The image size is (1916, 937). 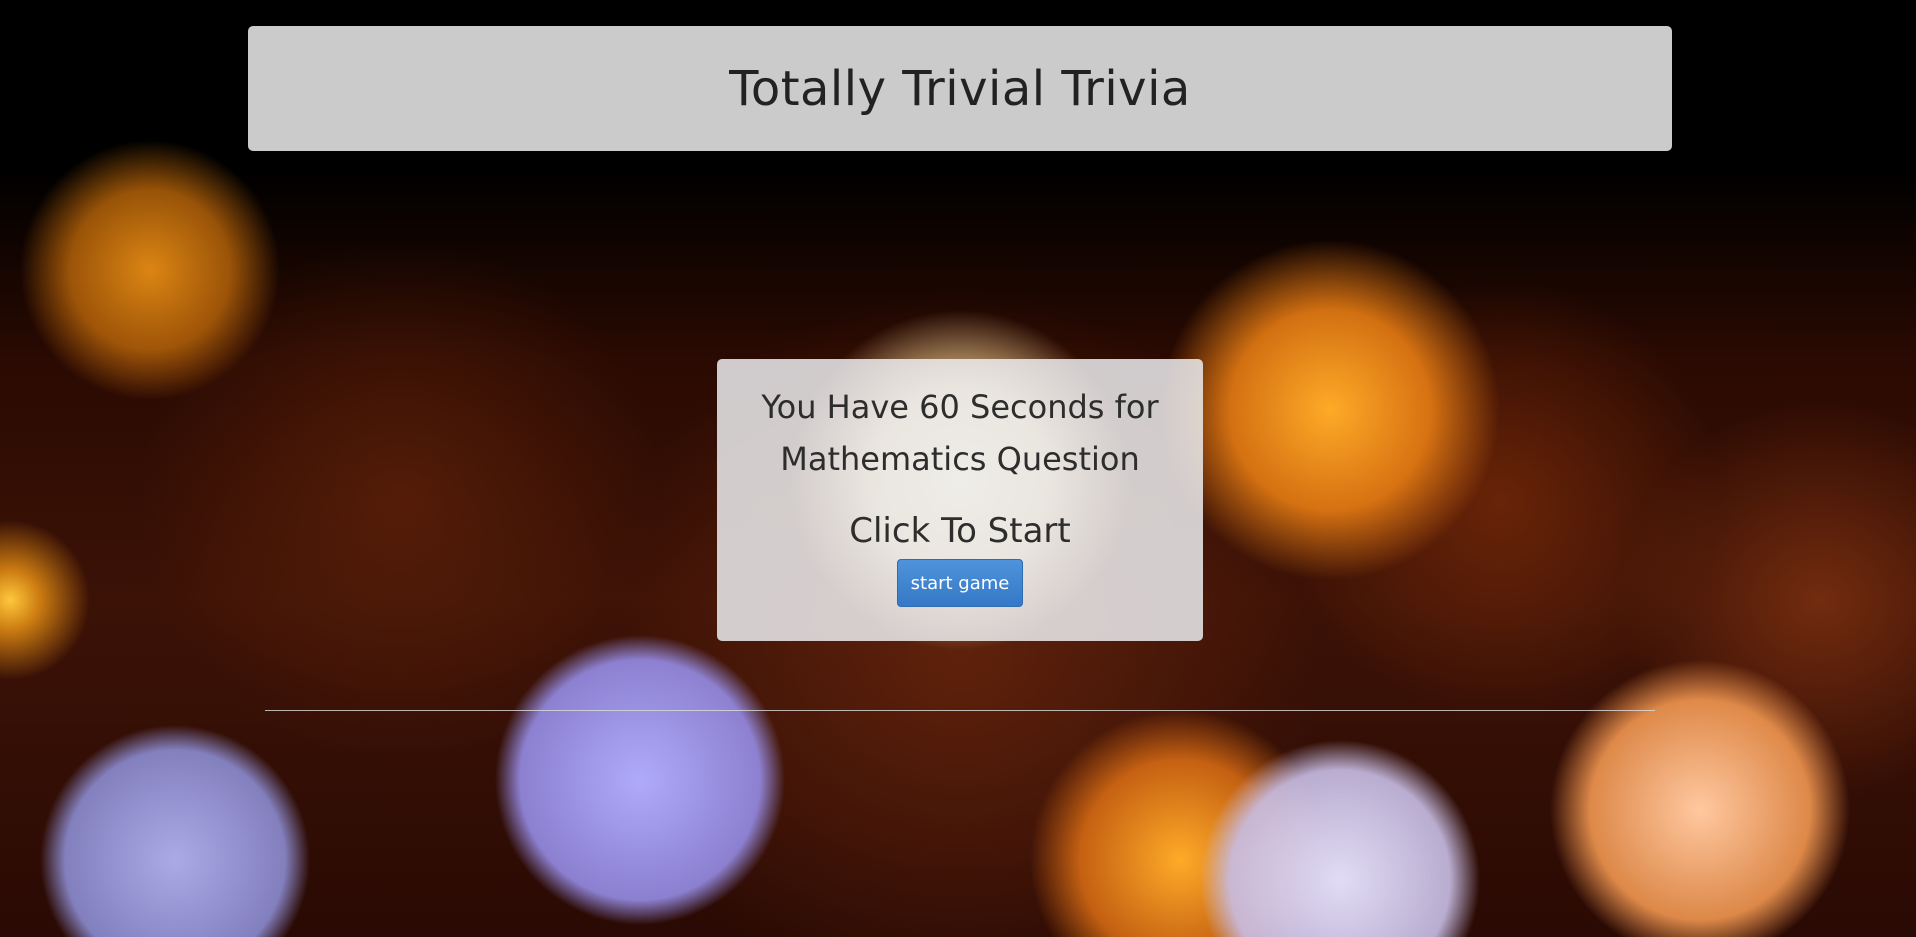 I want to click on page-title: Totally Trivial Trivia, so click(x=960, y=88).